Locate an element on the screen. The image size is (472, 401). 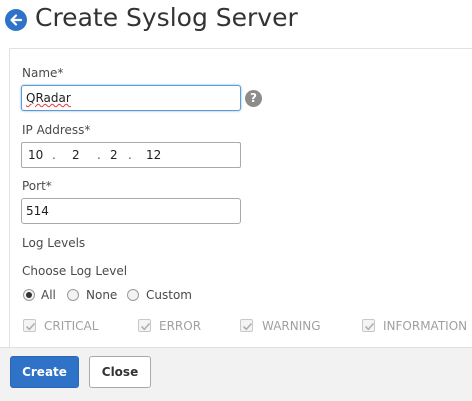
name-input-value: QRadar is located at coordinates (48, 98).